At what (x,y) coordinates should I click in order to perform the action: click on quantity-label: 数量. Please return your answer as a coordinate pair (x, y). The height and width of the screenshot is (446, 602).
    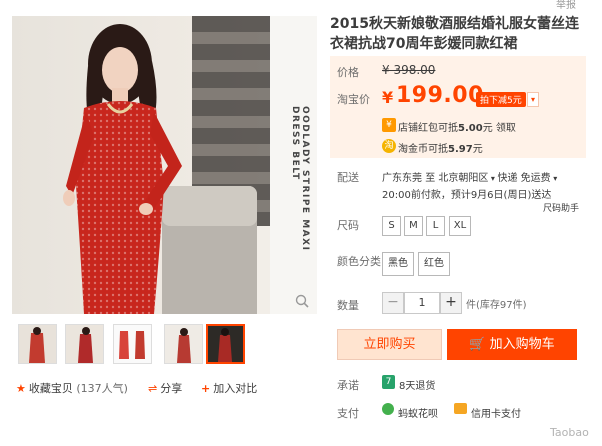
    Looking at the image, I should click on (348, 305).